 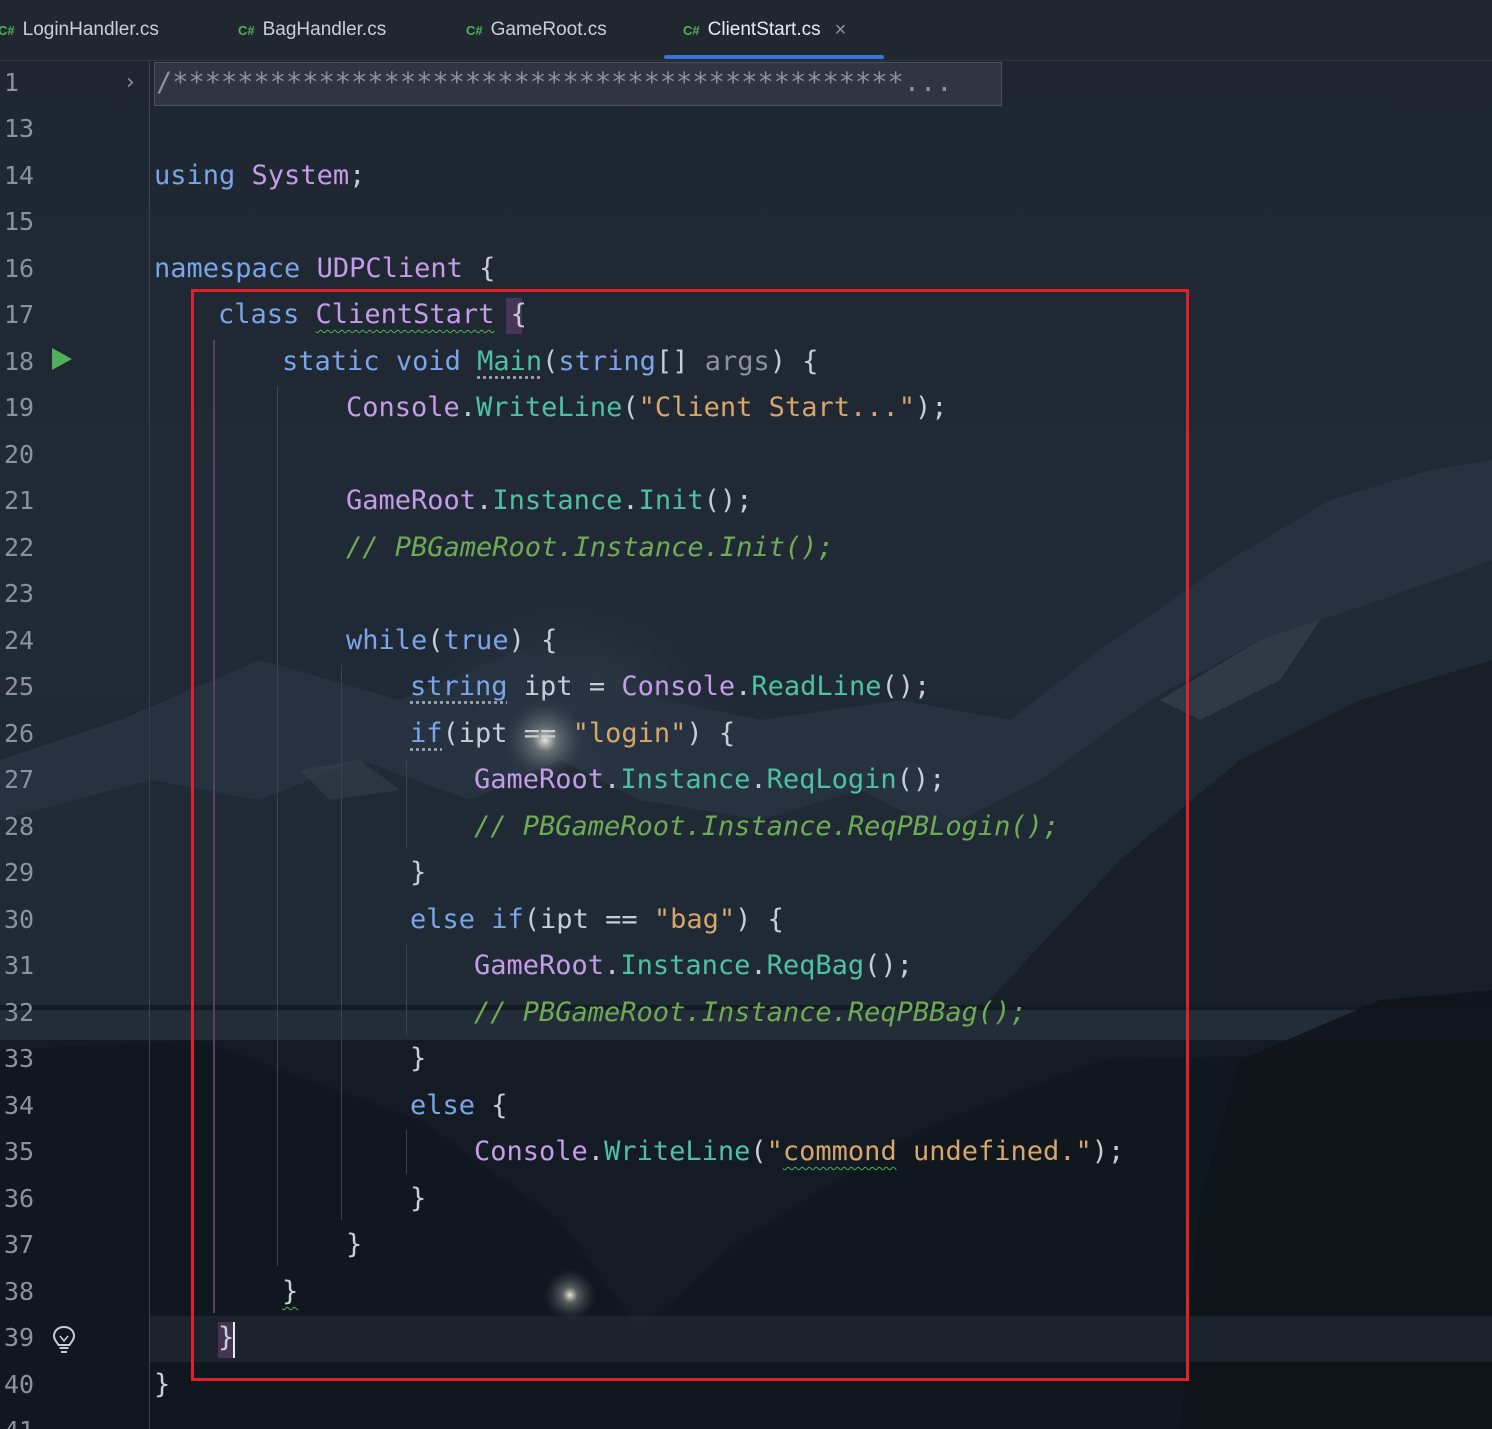 I want to click on line-number: 13, so click(x=19, y=128).